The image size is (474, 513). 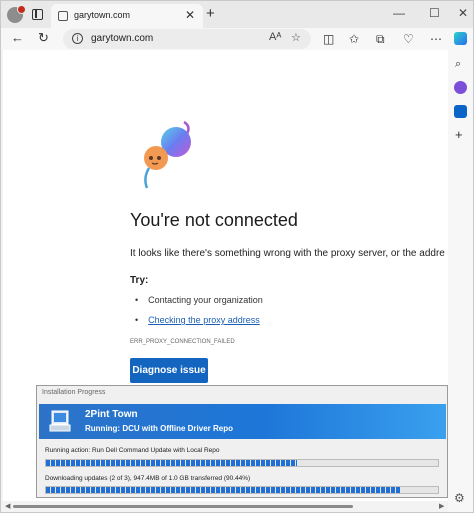 I want to click on tab-close-icon: ✕, so click(x=190, y=15).